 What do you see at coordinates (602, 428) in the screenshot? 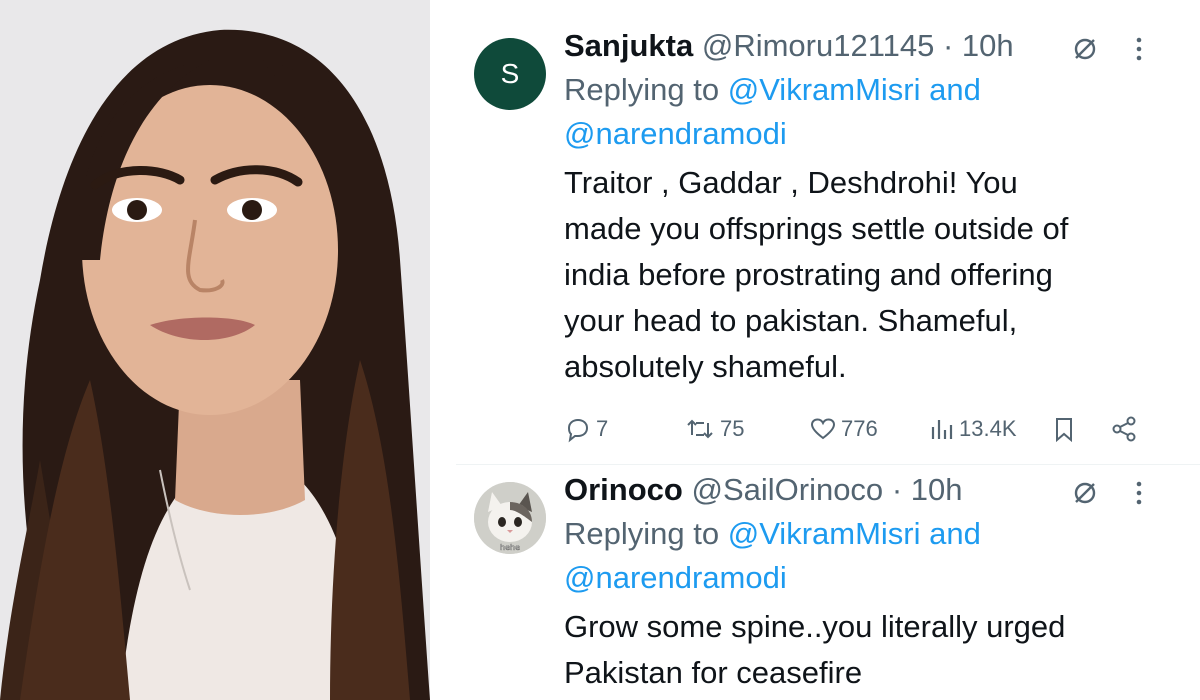
I see `reply-count: 7` at bounding box center [602, 428].